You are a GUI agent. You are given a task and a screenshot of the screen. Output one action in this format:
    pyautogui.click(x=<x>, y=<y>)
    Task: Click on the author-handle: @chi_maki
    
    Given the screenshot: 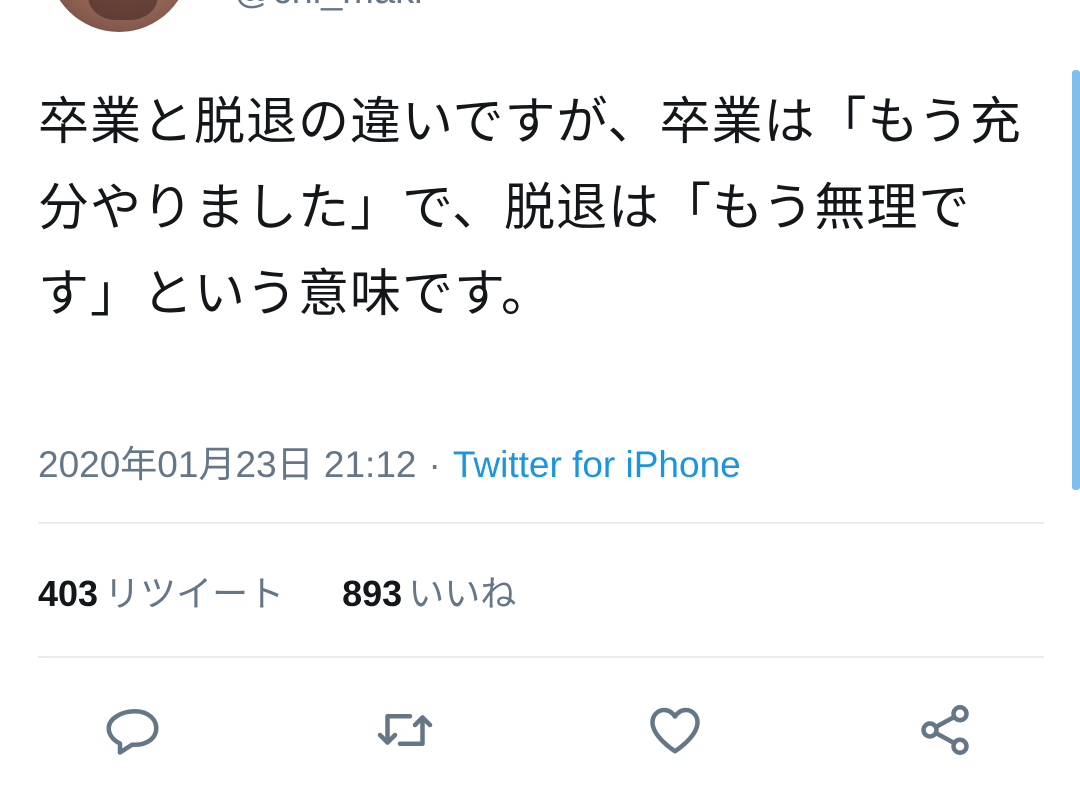 What is the action you would take?
    pyautogui.click(x=328, y=6)
    